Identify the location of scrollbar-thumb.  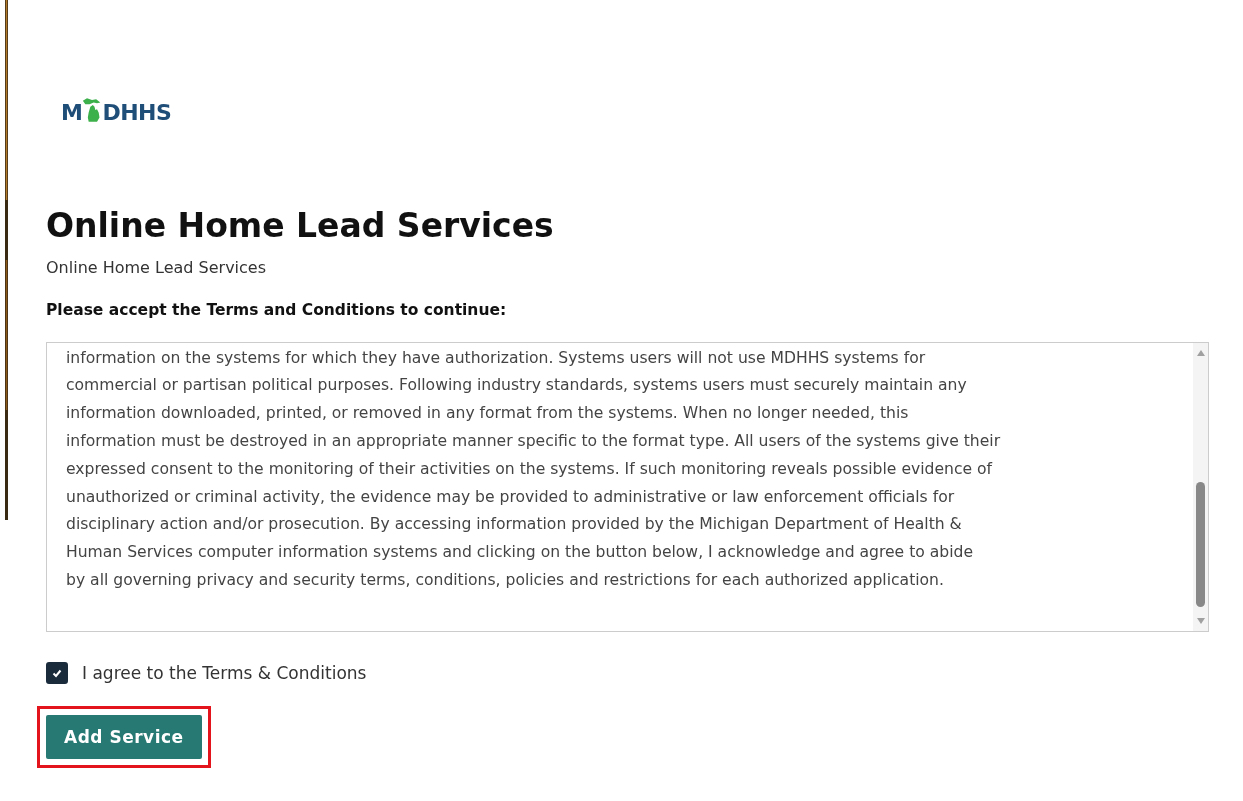
(1200, 544).